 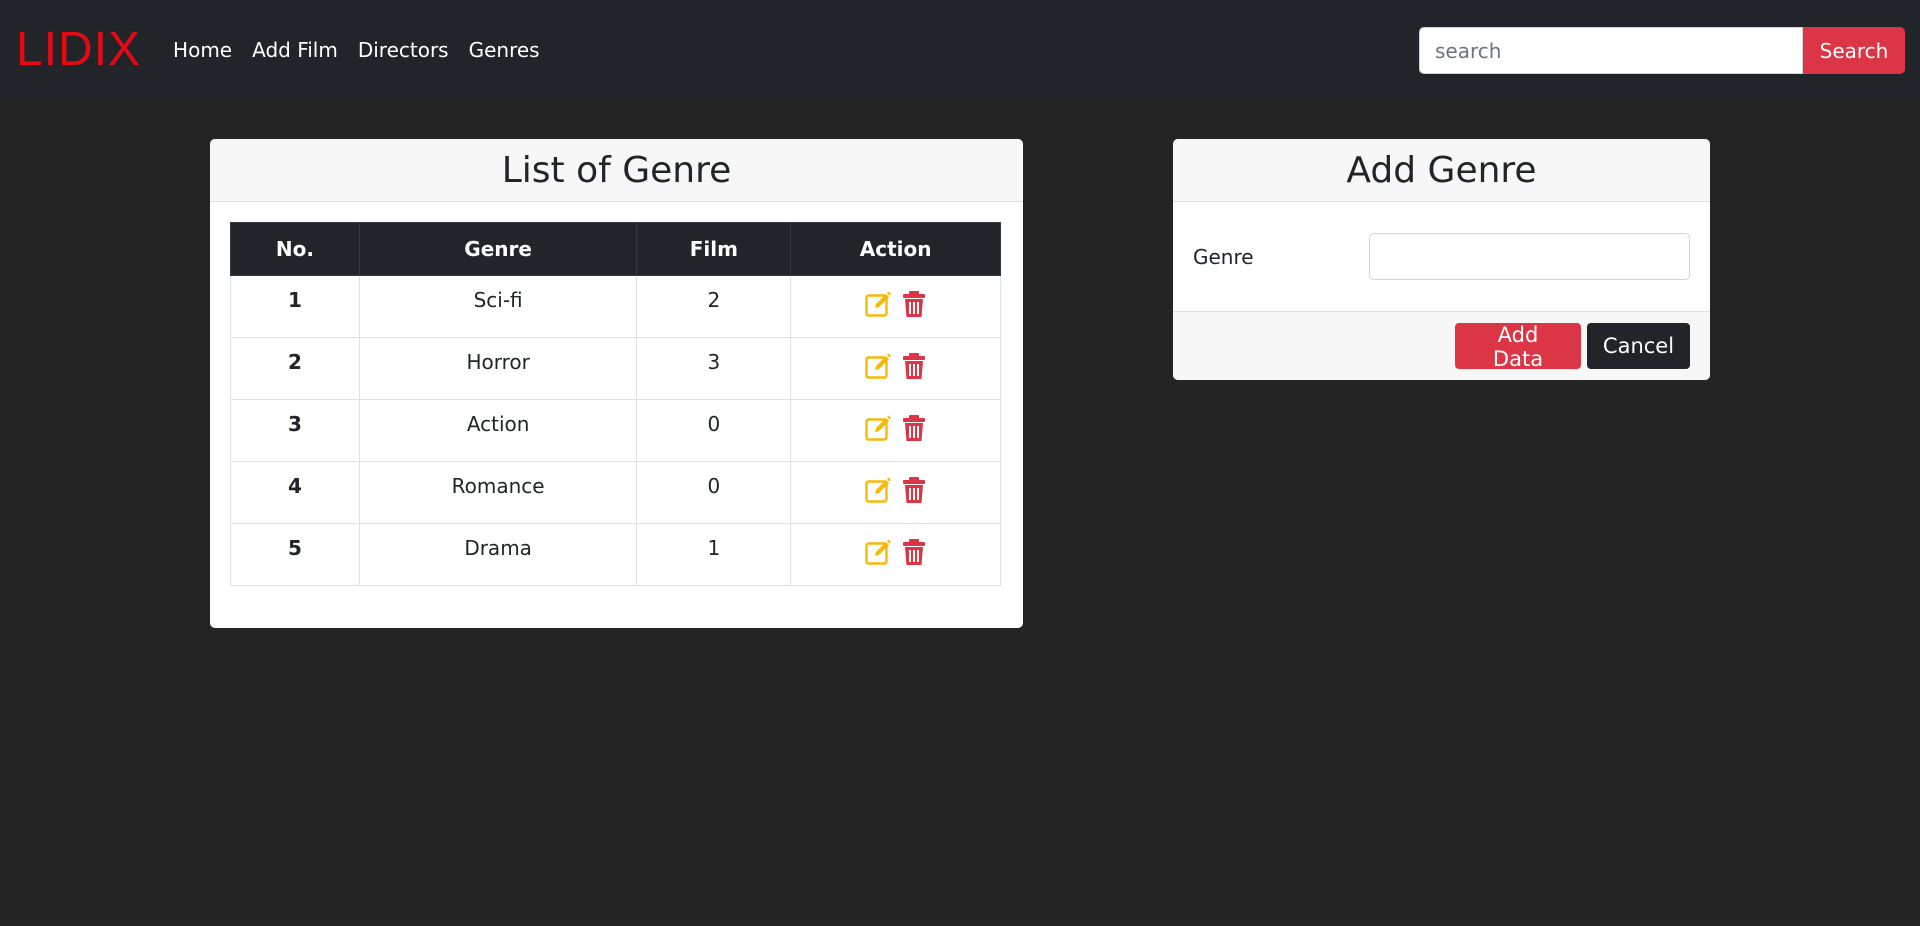 What do you see at coordinates (1854, 50) in the screenshot?
I see `search-button: Search` at bounding box center [1854, 50].